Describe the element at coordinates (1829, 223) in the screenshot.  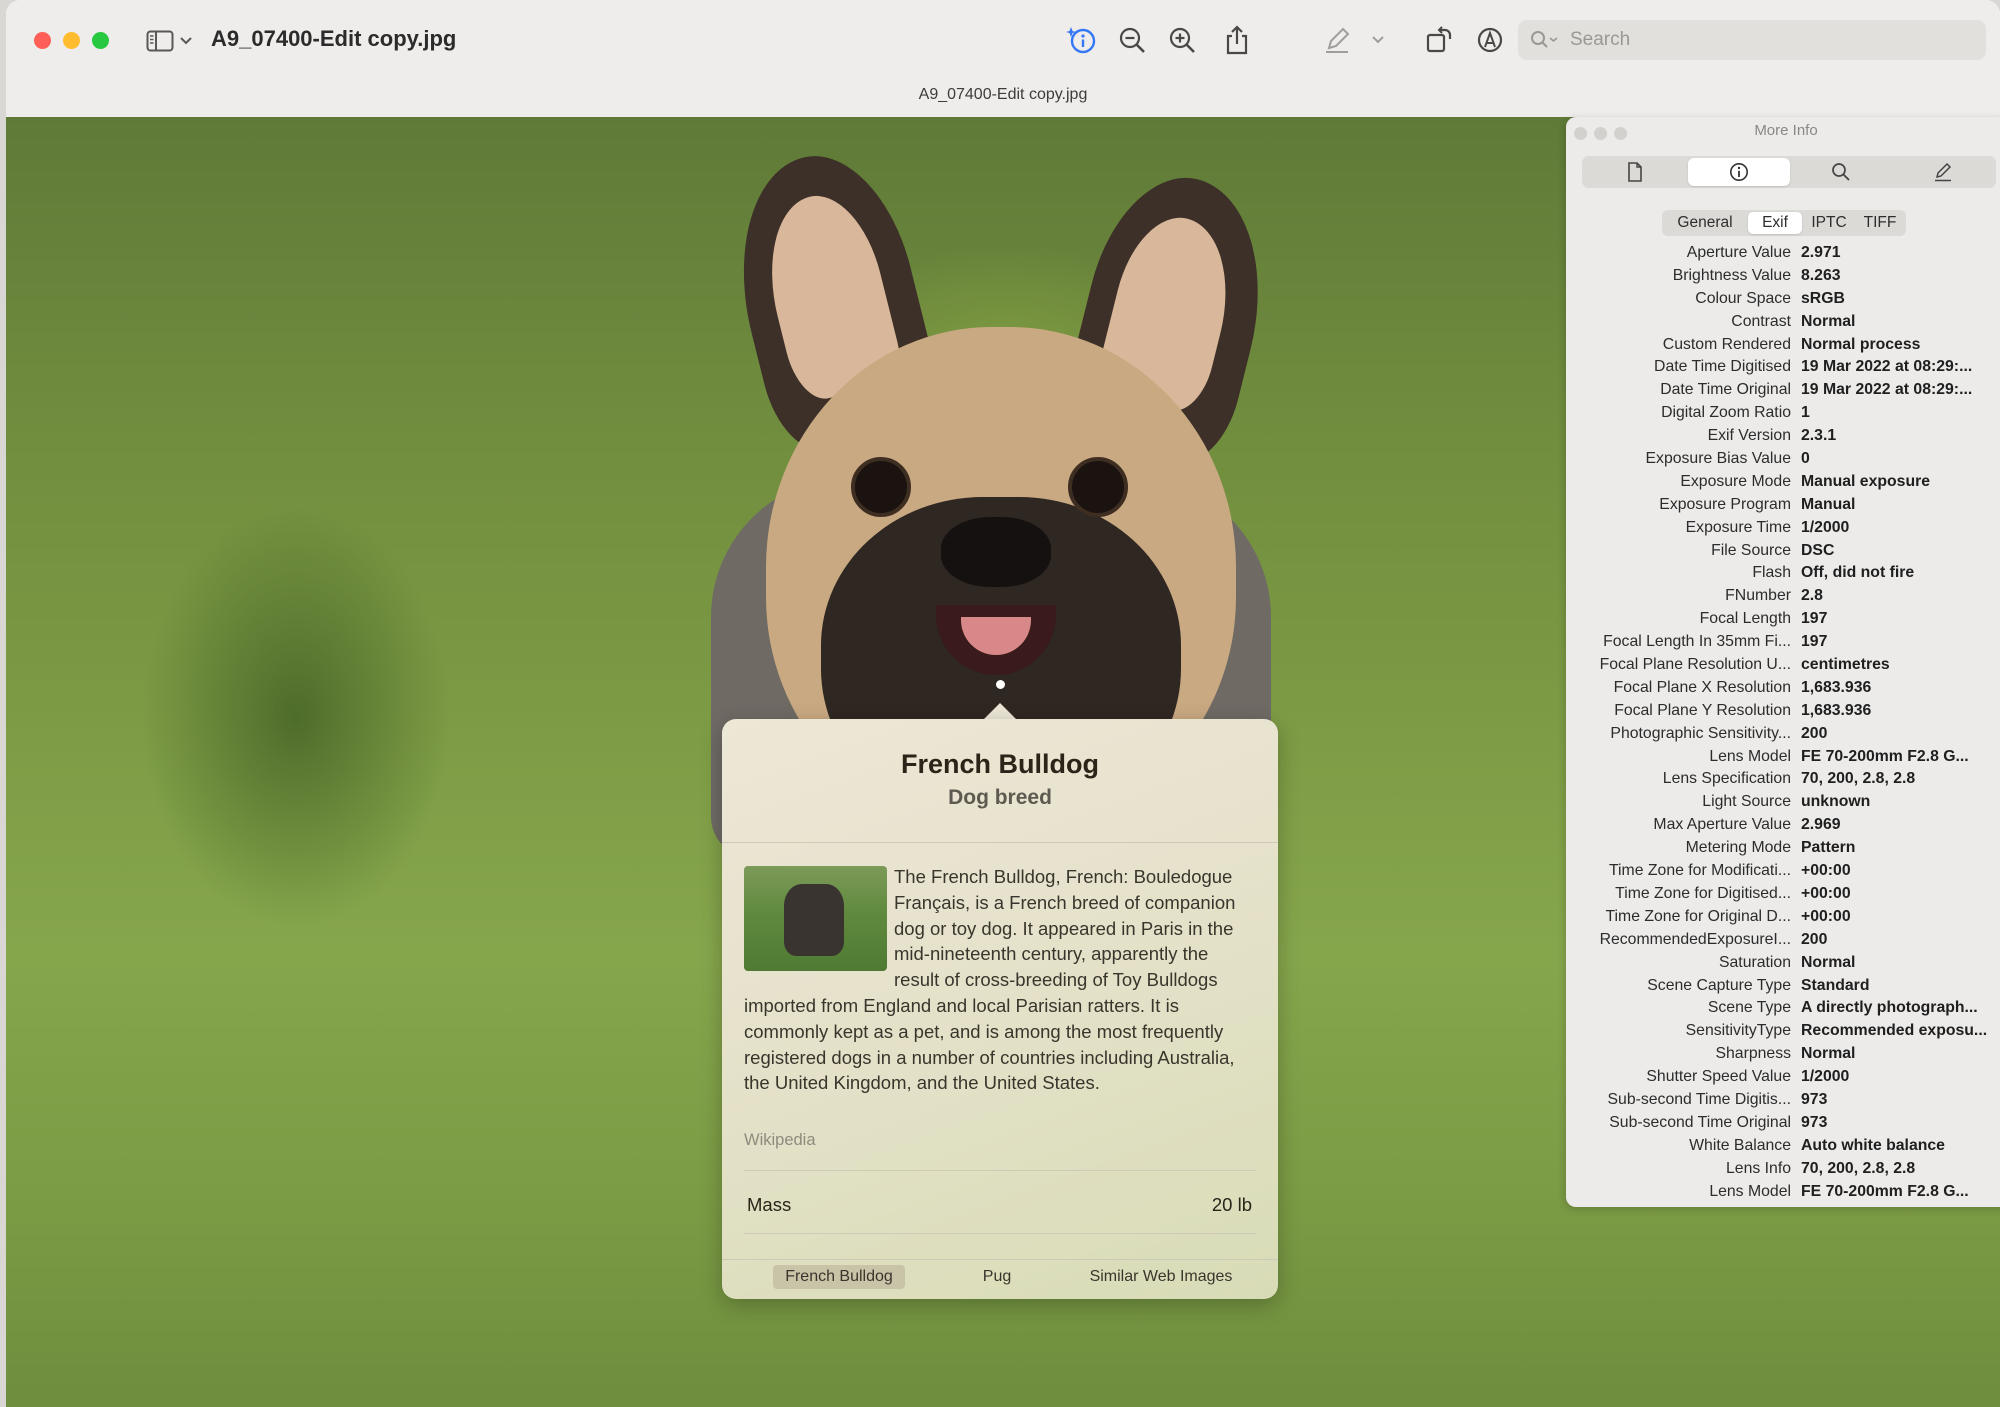
I see `tab-iptc: IPTC` at that location.